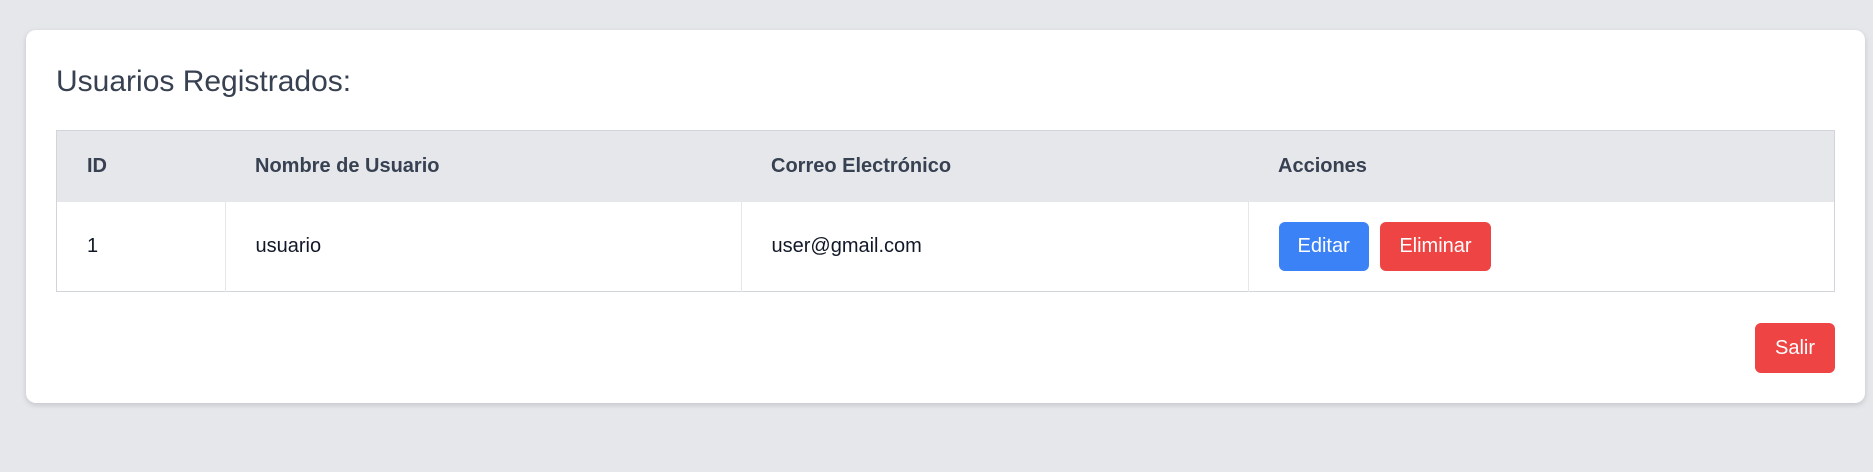 Image resolution: width=1873 pixels, height=472 pixels. I want to click on delete-button: Eliminar, so click(1435, 246).